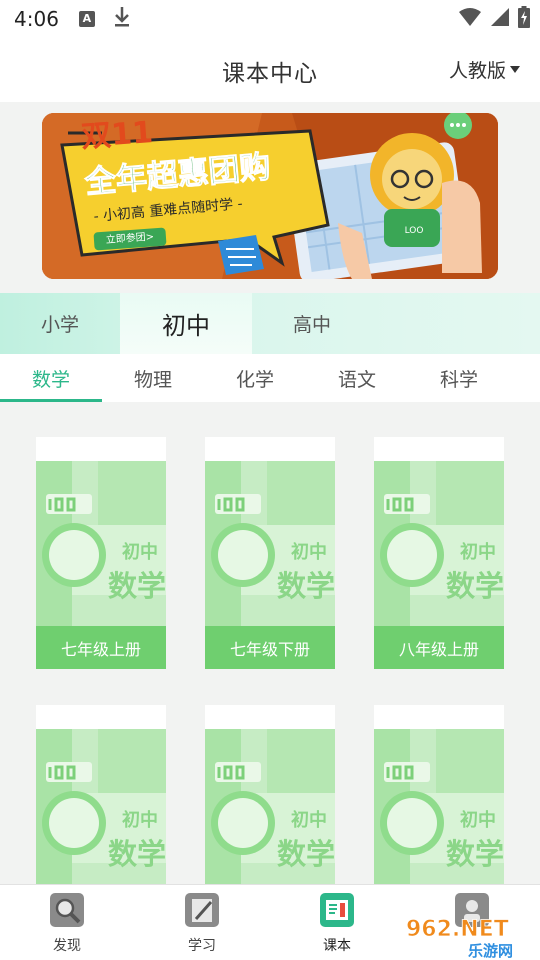 The height and width of the screenshot is (960, 540). What do you see at coordinates (524, 19) in the screenshot?
I see `battery-icon` at bounding box center [524, 19].